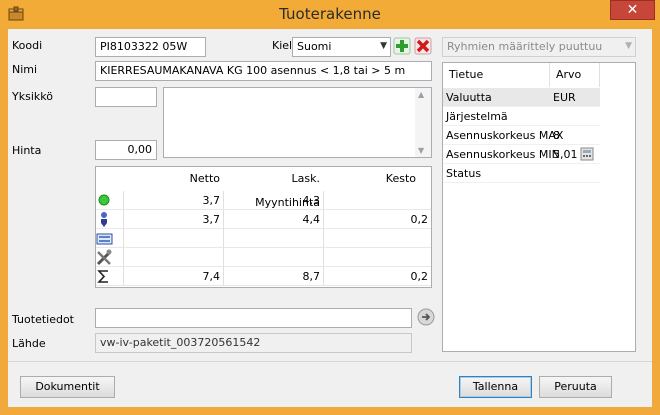 Image resolution: width=660 pixels, height=415 pixels. Describe the element at coordinates (587, 154) in the screenshot. I see `calculator-icon` at that location.